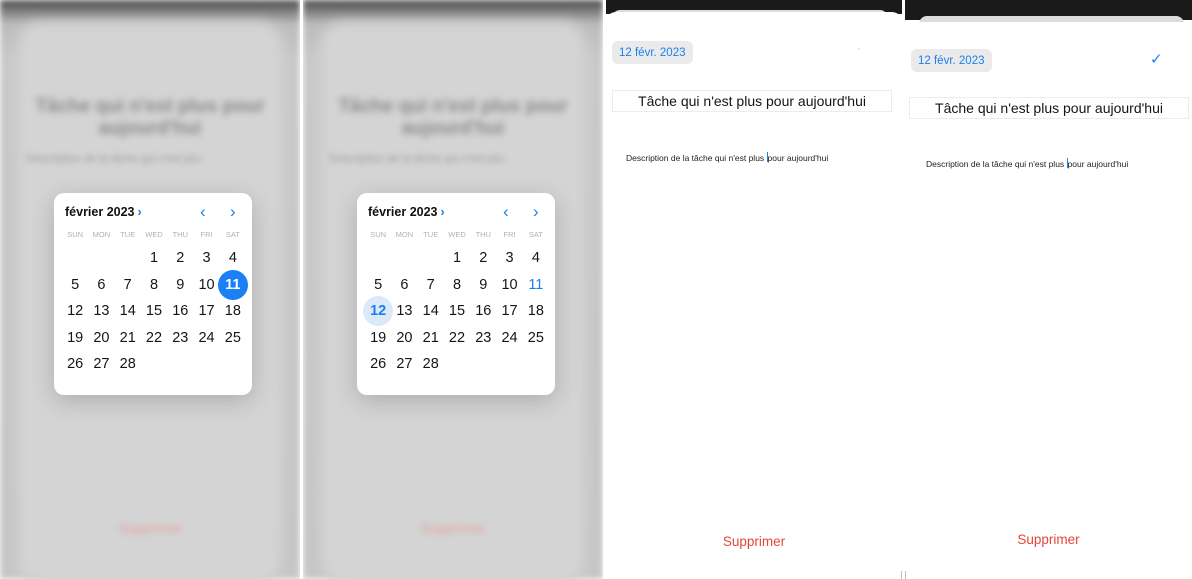 The height and width of the screenshot is (579, 1192). I want to click on day-number: 16, so click(483, 311).